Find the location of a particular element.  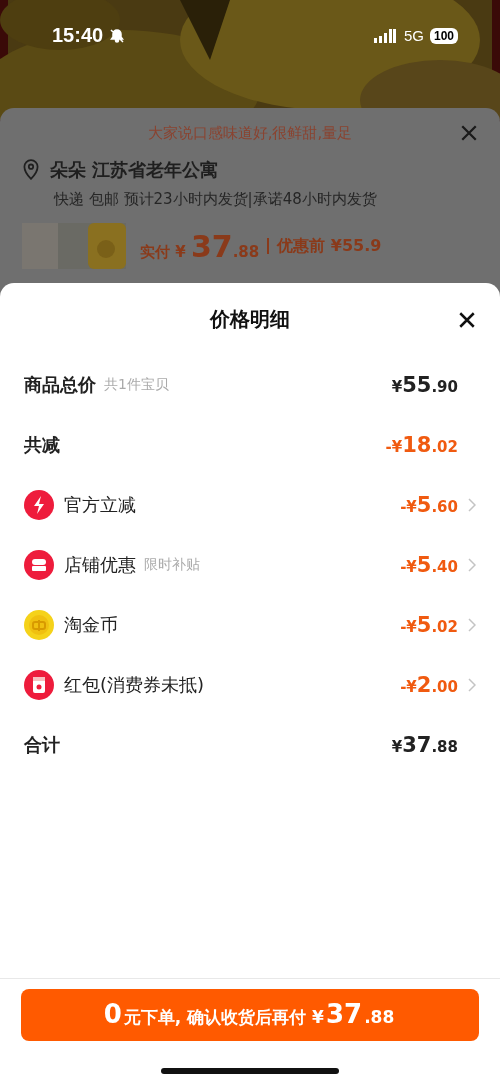

row-label: 商品总价 is located at coordinates (60, 385).